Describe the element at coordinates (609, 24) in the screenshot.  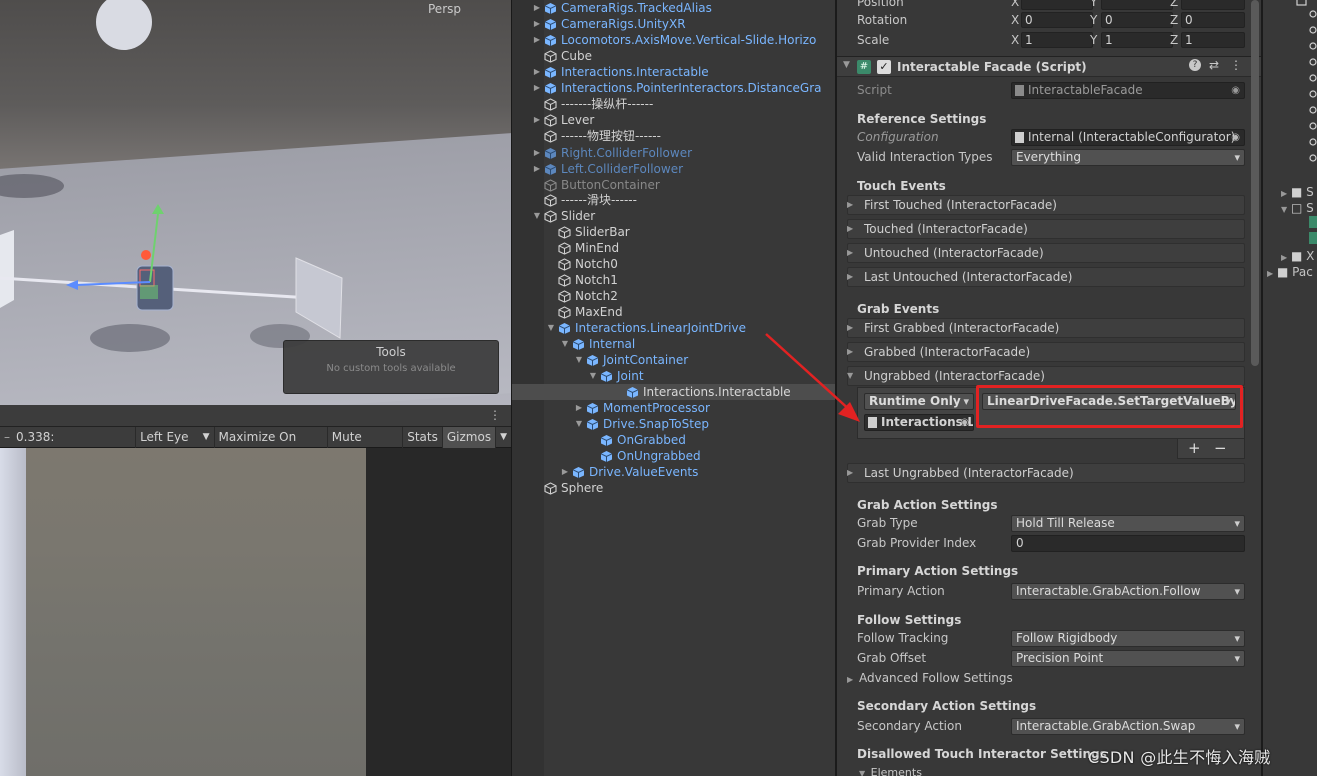
I see `hierarchy-item: ▶ CameraRigs.UnityXR` at that location.